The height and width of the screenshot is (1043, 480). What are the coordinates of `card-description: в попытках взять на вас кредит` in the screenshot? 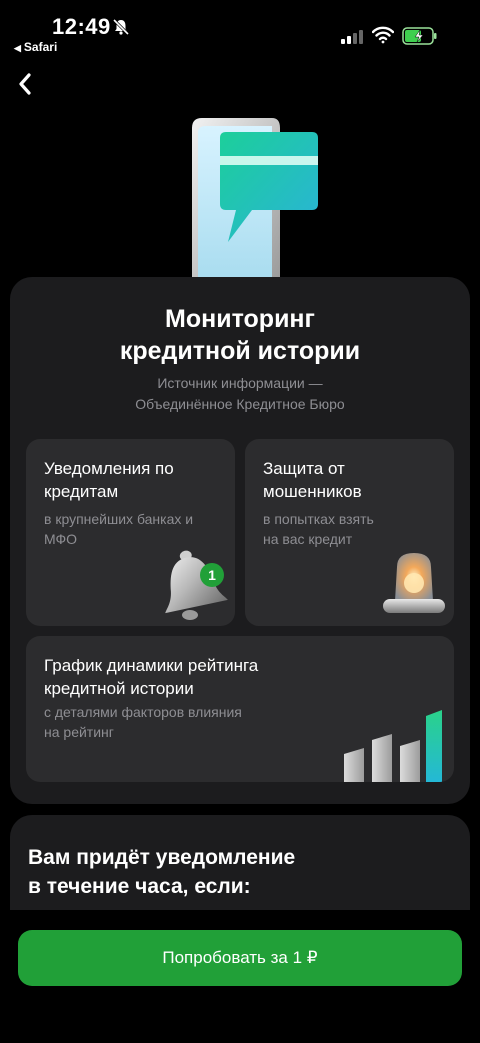 It's located at (318, 529).